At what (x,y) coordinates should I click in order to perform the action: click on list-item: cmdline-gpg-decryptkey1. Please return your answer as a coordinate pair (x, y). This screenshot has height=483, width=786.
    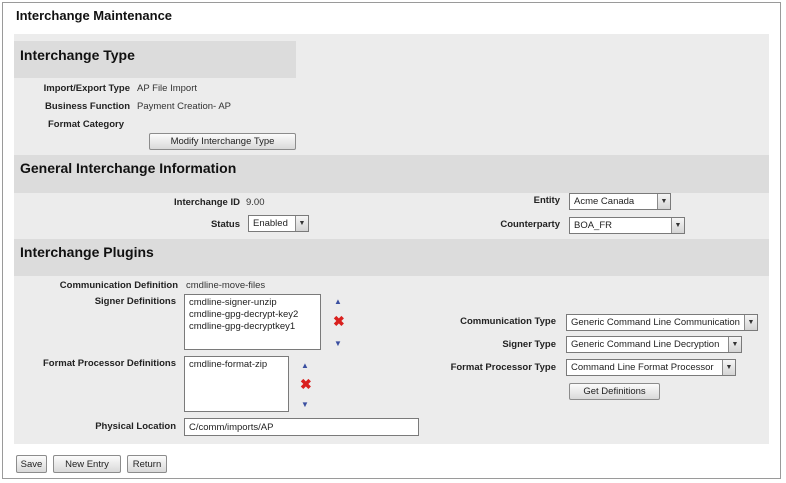
    Looking at the image, I should click on (252, 327).